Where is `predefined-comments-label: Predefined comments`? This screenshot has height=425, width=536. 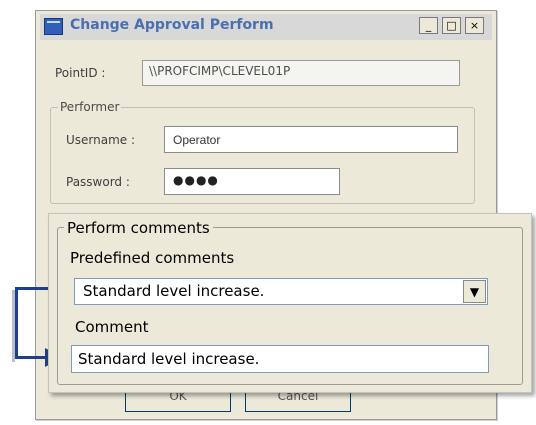
predefined-comments-label: Predefined comments is located at coordinates (152, 258).